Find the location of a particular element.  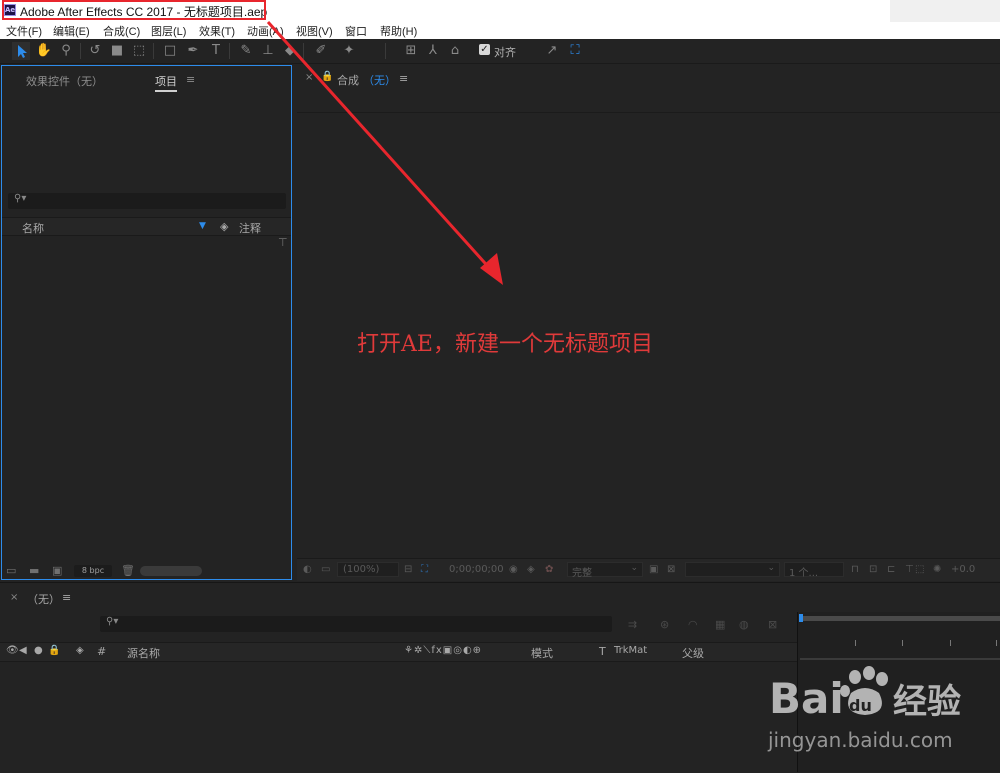

time-ruler-tick is located at coordinates (996, 643).